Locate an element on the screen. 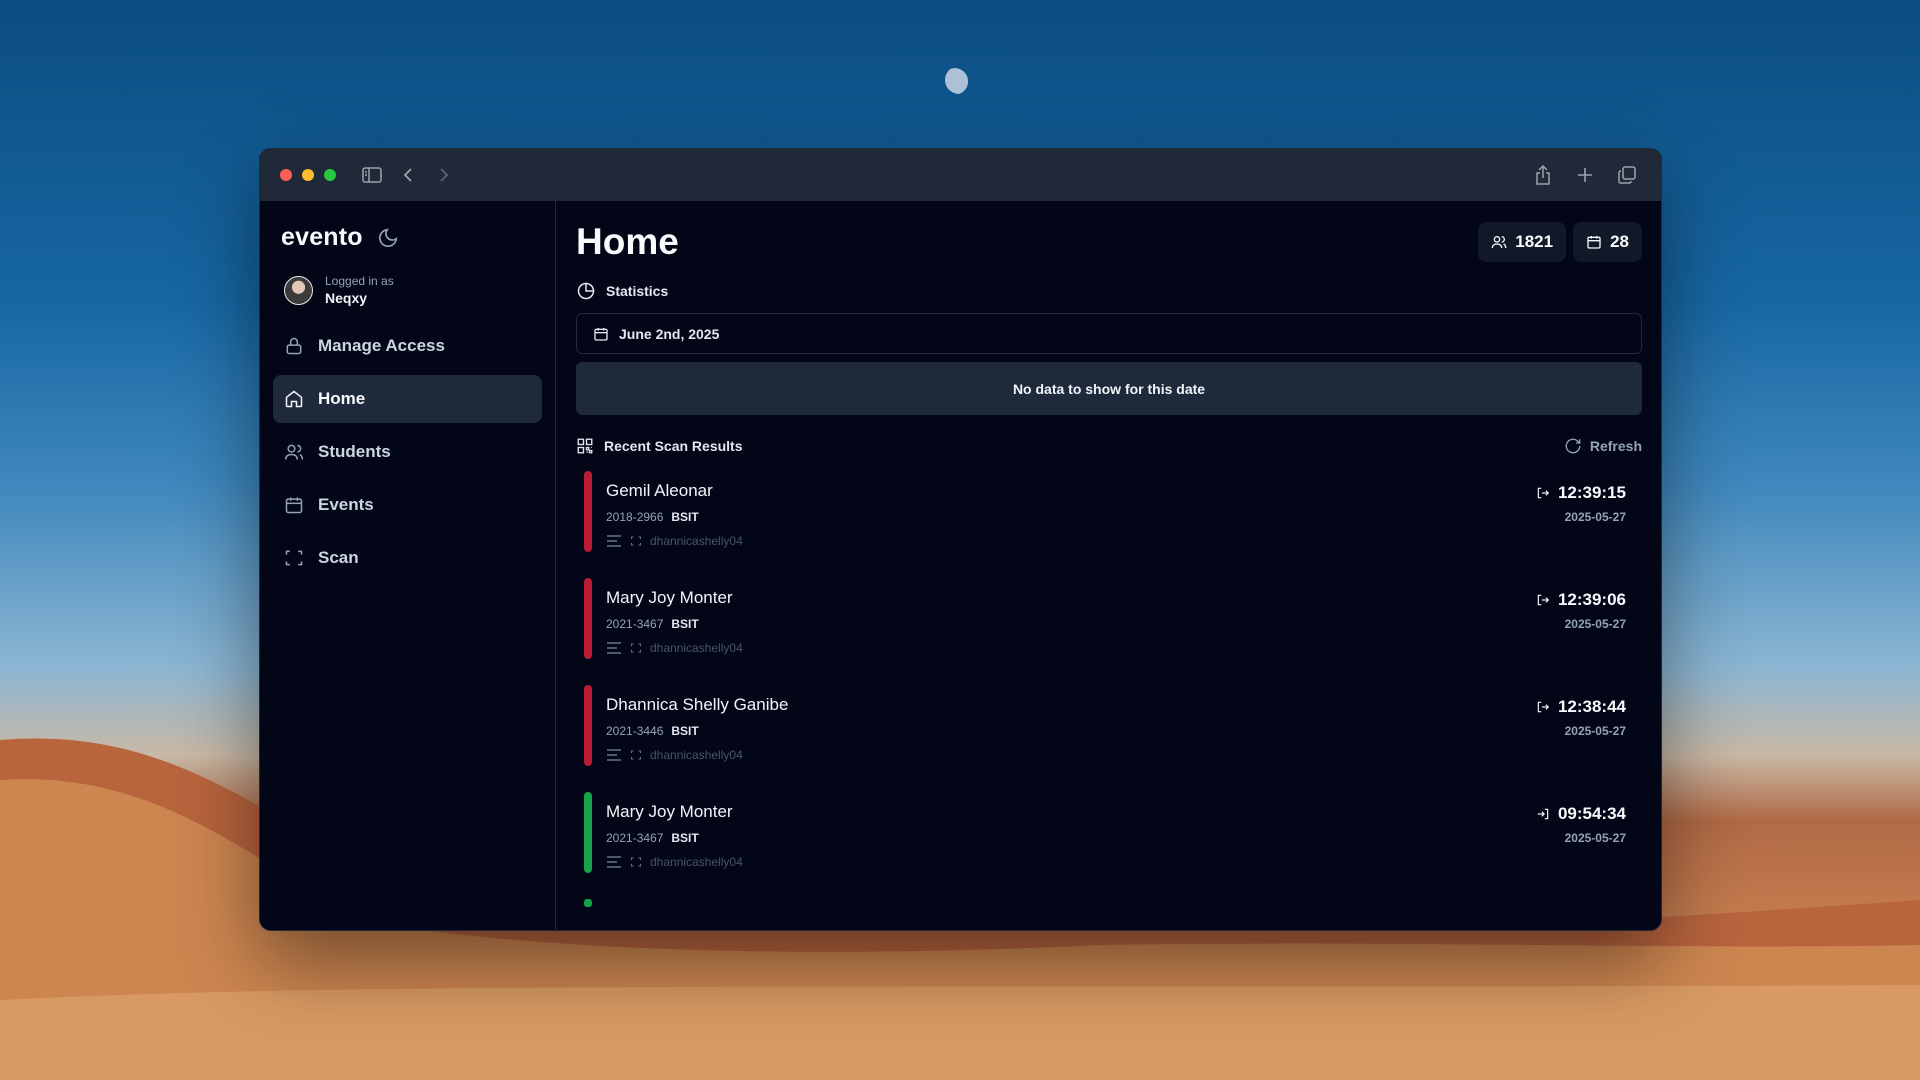 This screenshot has height=1080, width=1920. refresh-button: Refresh is located at coordinates (1603, 446).